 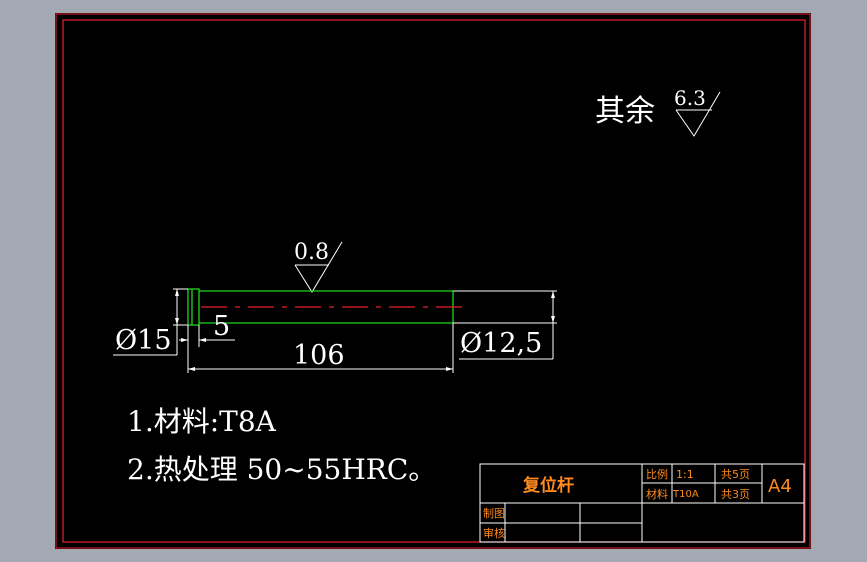 What do you see at coordinates (311, 252) in the screenshot?
I see `shaft-finish-value: 0.8` at bounding box center [311, 252].